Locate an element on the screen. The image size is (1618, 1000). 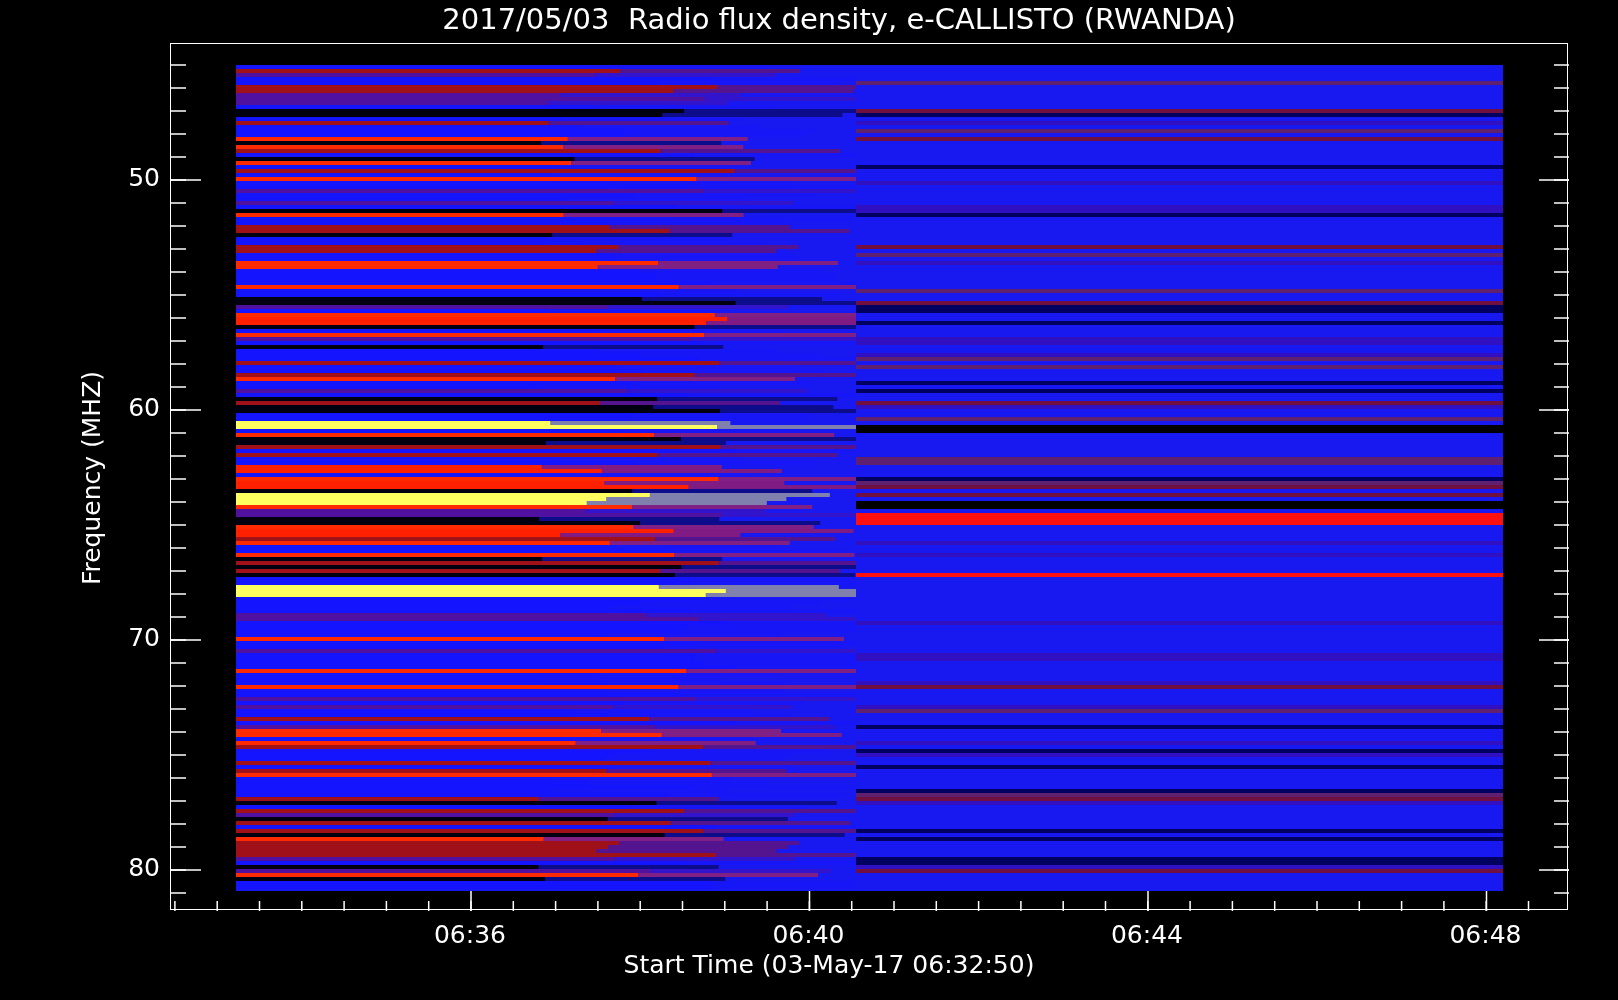
axis-label: Frequency (MHZ) is located at coordinates (92, 478).